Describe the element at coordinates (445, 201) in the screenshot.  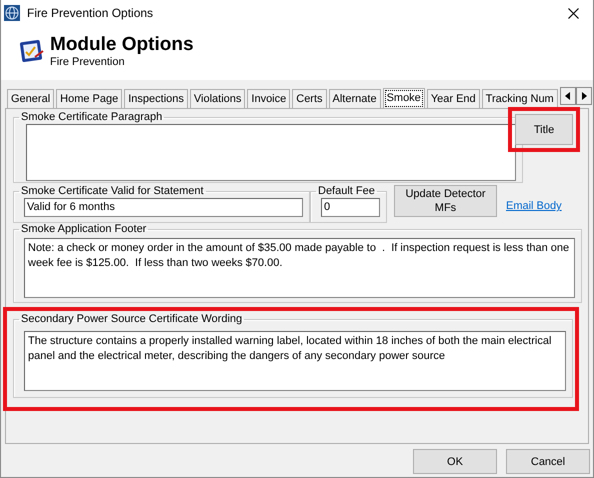
I see `update-button: Update Detector MFs` at that location.